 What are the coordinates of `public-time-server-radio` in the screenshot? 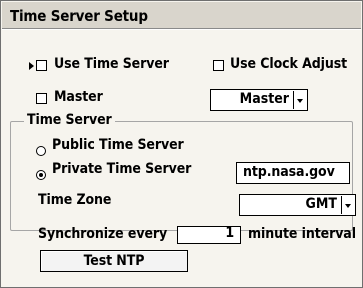 It's located at (41, 151).